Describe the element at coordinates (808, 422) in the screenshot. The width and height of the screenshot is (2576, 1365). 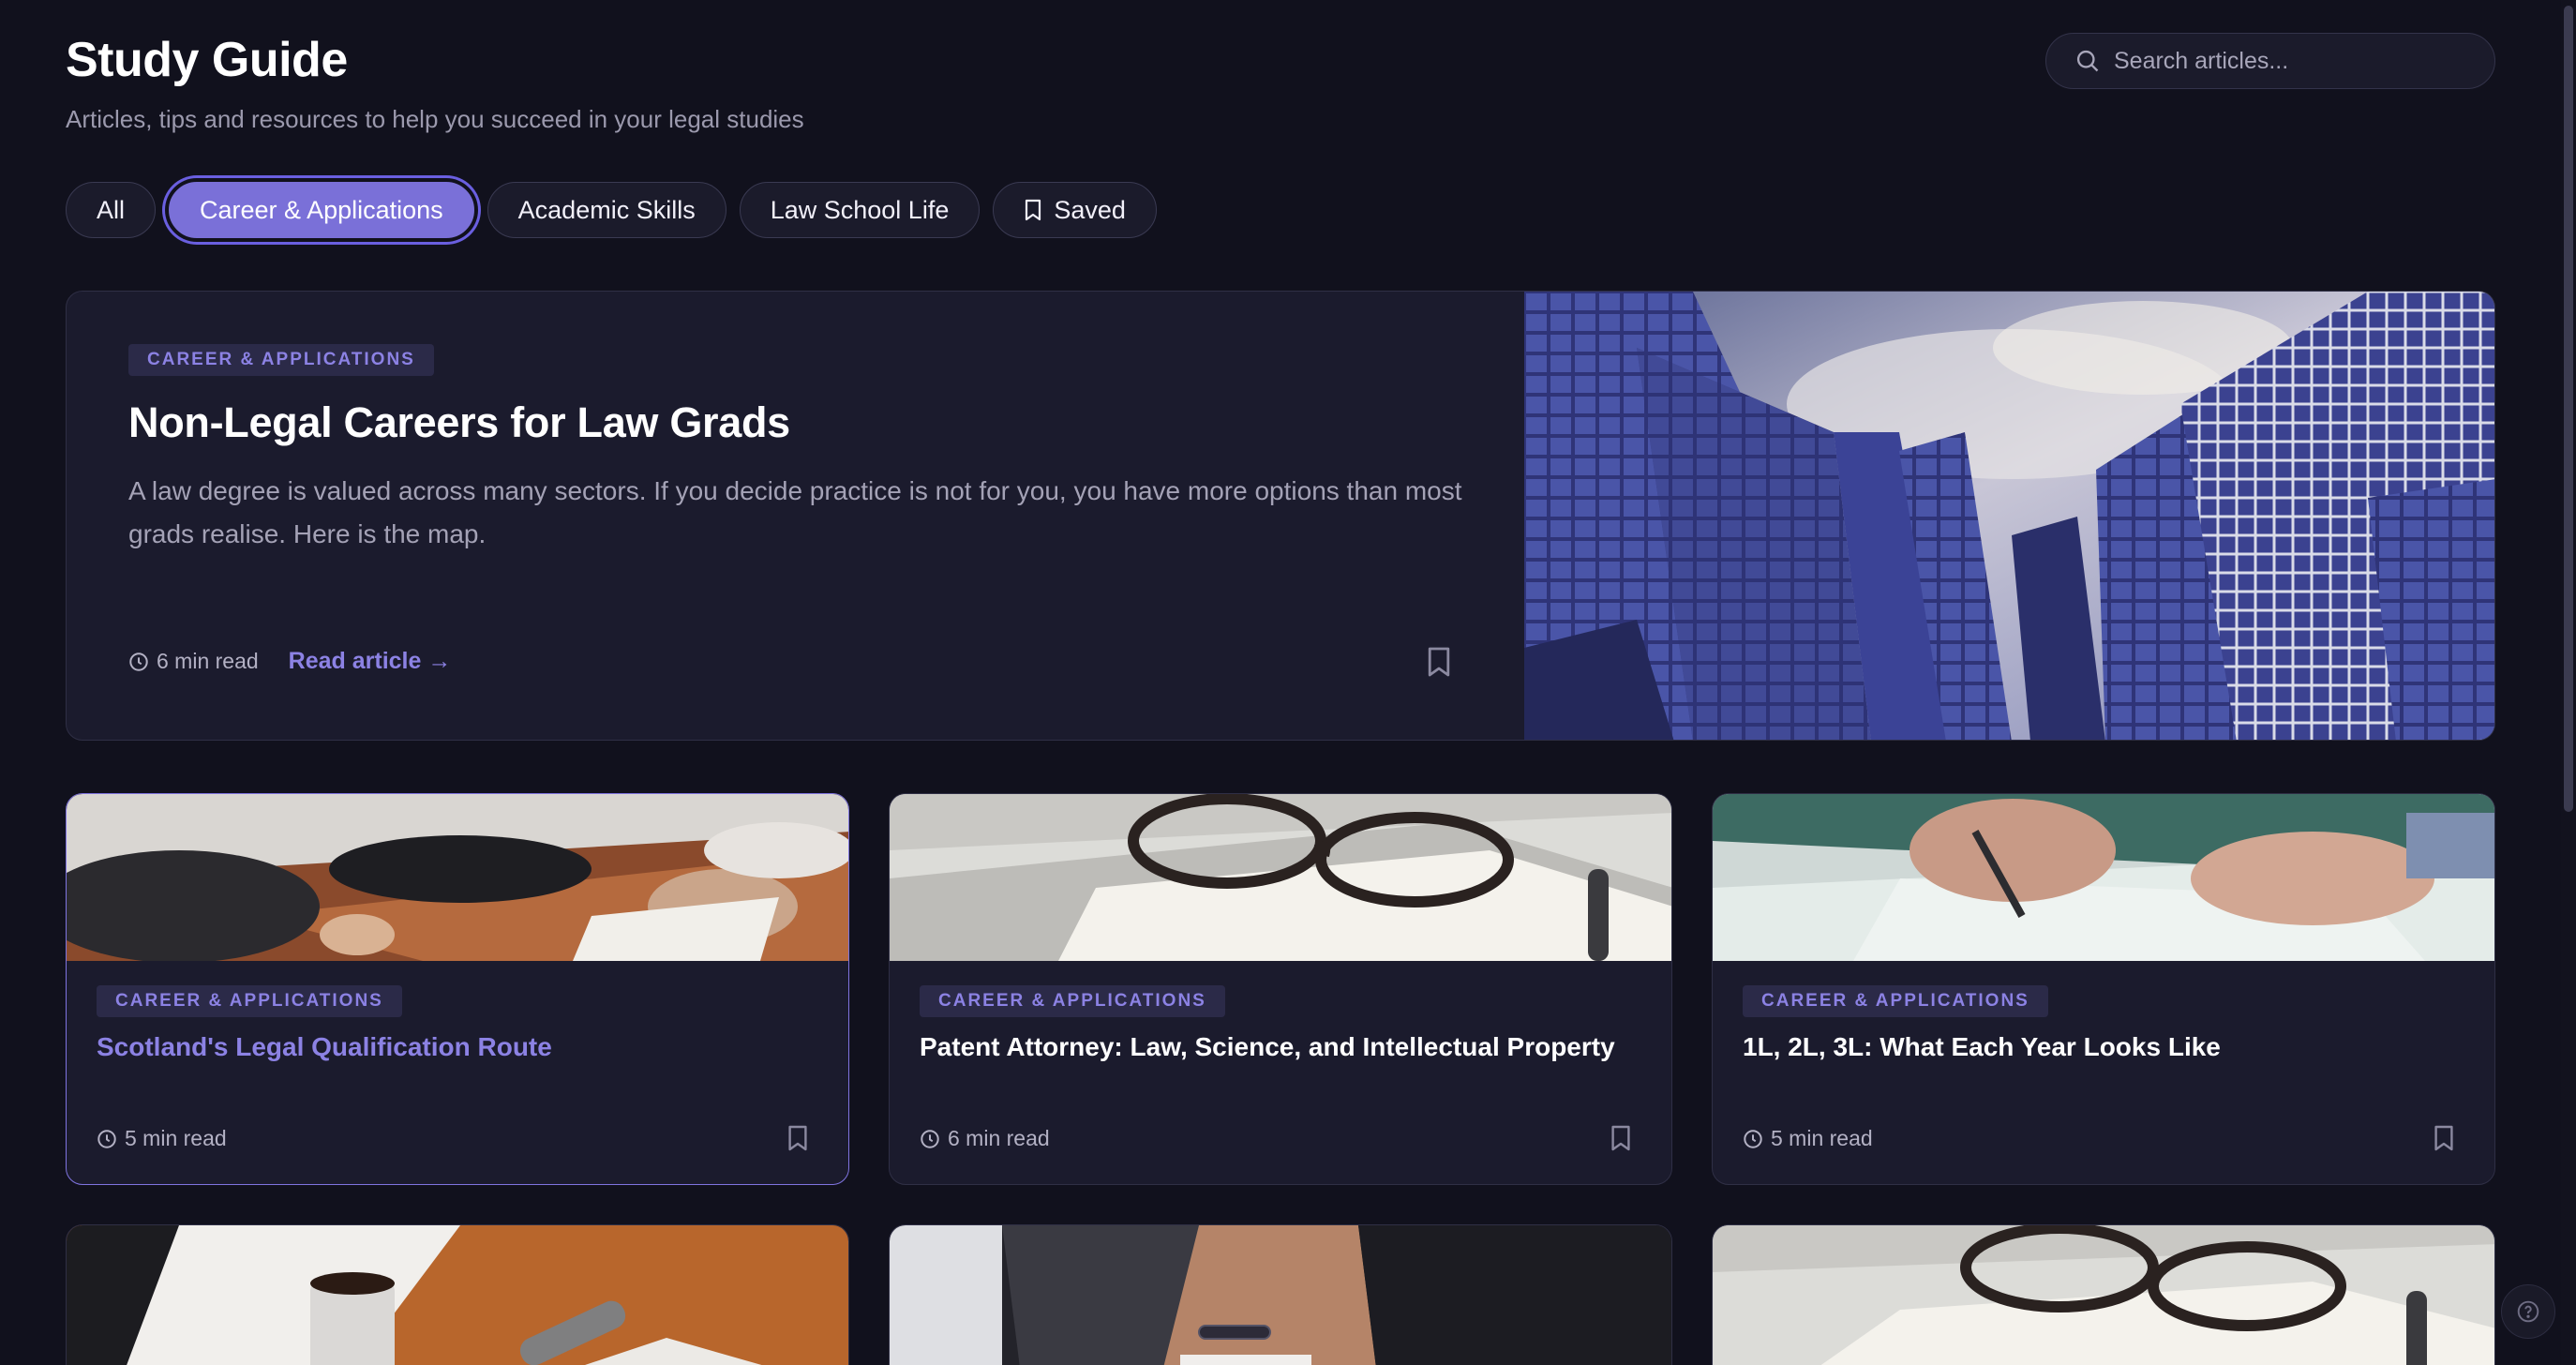
I see `featured-article-title: Non-Legal Careers for Law Grads` at that location.